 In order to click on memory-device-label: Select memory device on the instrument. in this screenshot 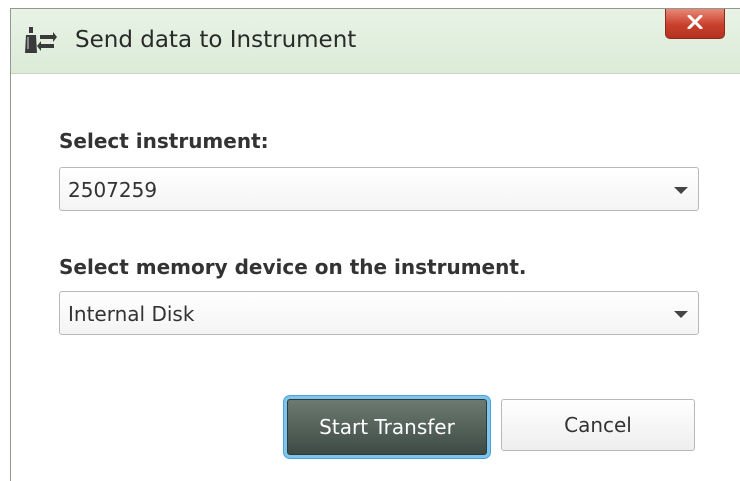, I will do `click(293, 267)`.